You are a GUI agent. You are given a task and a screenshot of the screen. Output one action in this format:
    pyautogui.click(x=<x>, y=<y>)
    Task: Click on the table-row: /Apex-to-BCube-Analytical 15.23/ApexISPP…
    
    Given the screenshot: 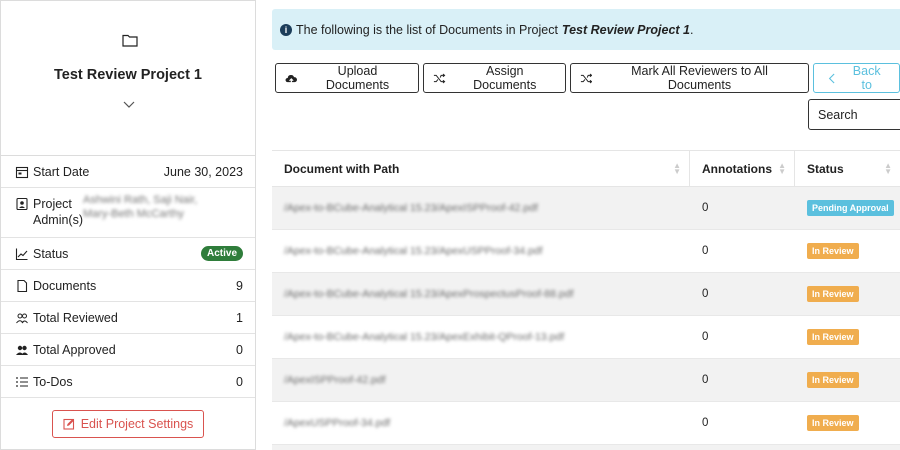 What is the action you would take?
    pyautogui.click(x=586, y=208)
    